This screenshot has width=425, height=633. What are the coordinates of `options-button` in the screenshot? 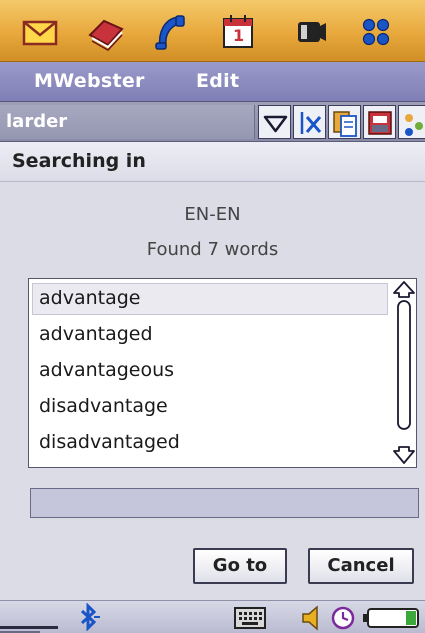 It's located at (411, 122).